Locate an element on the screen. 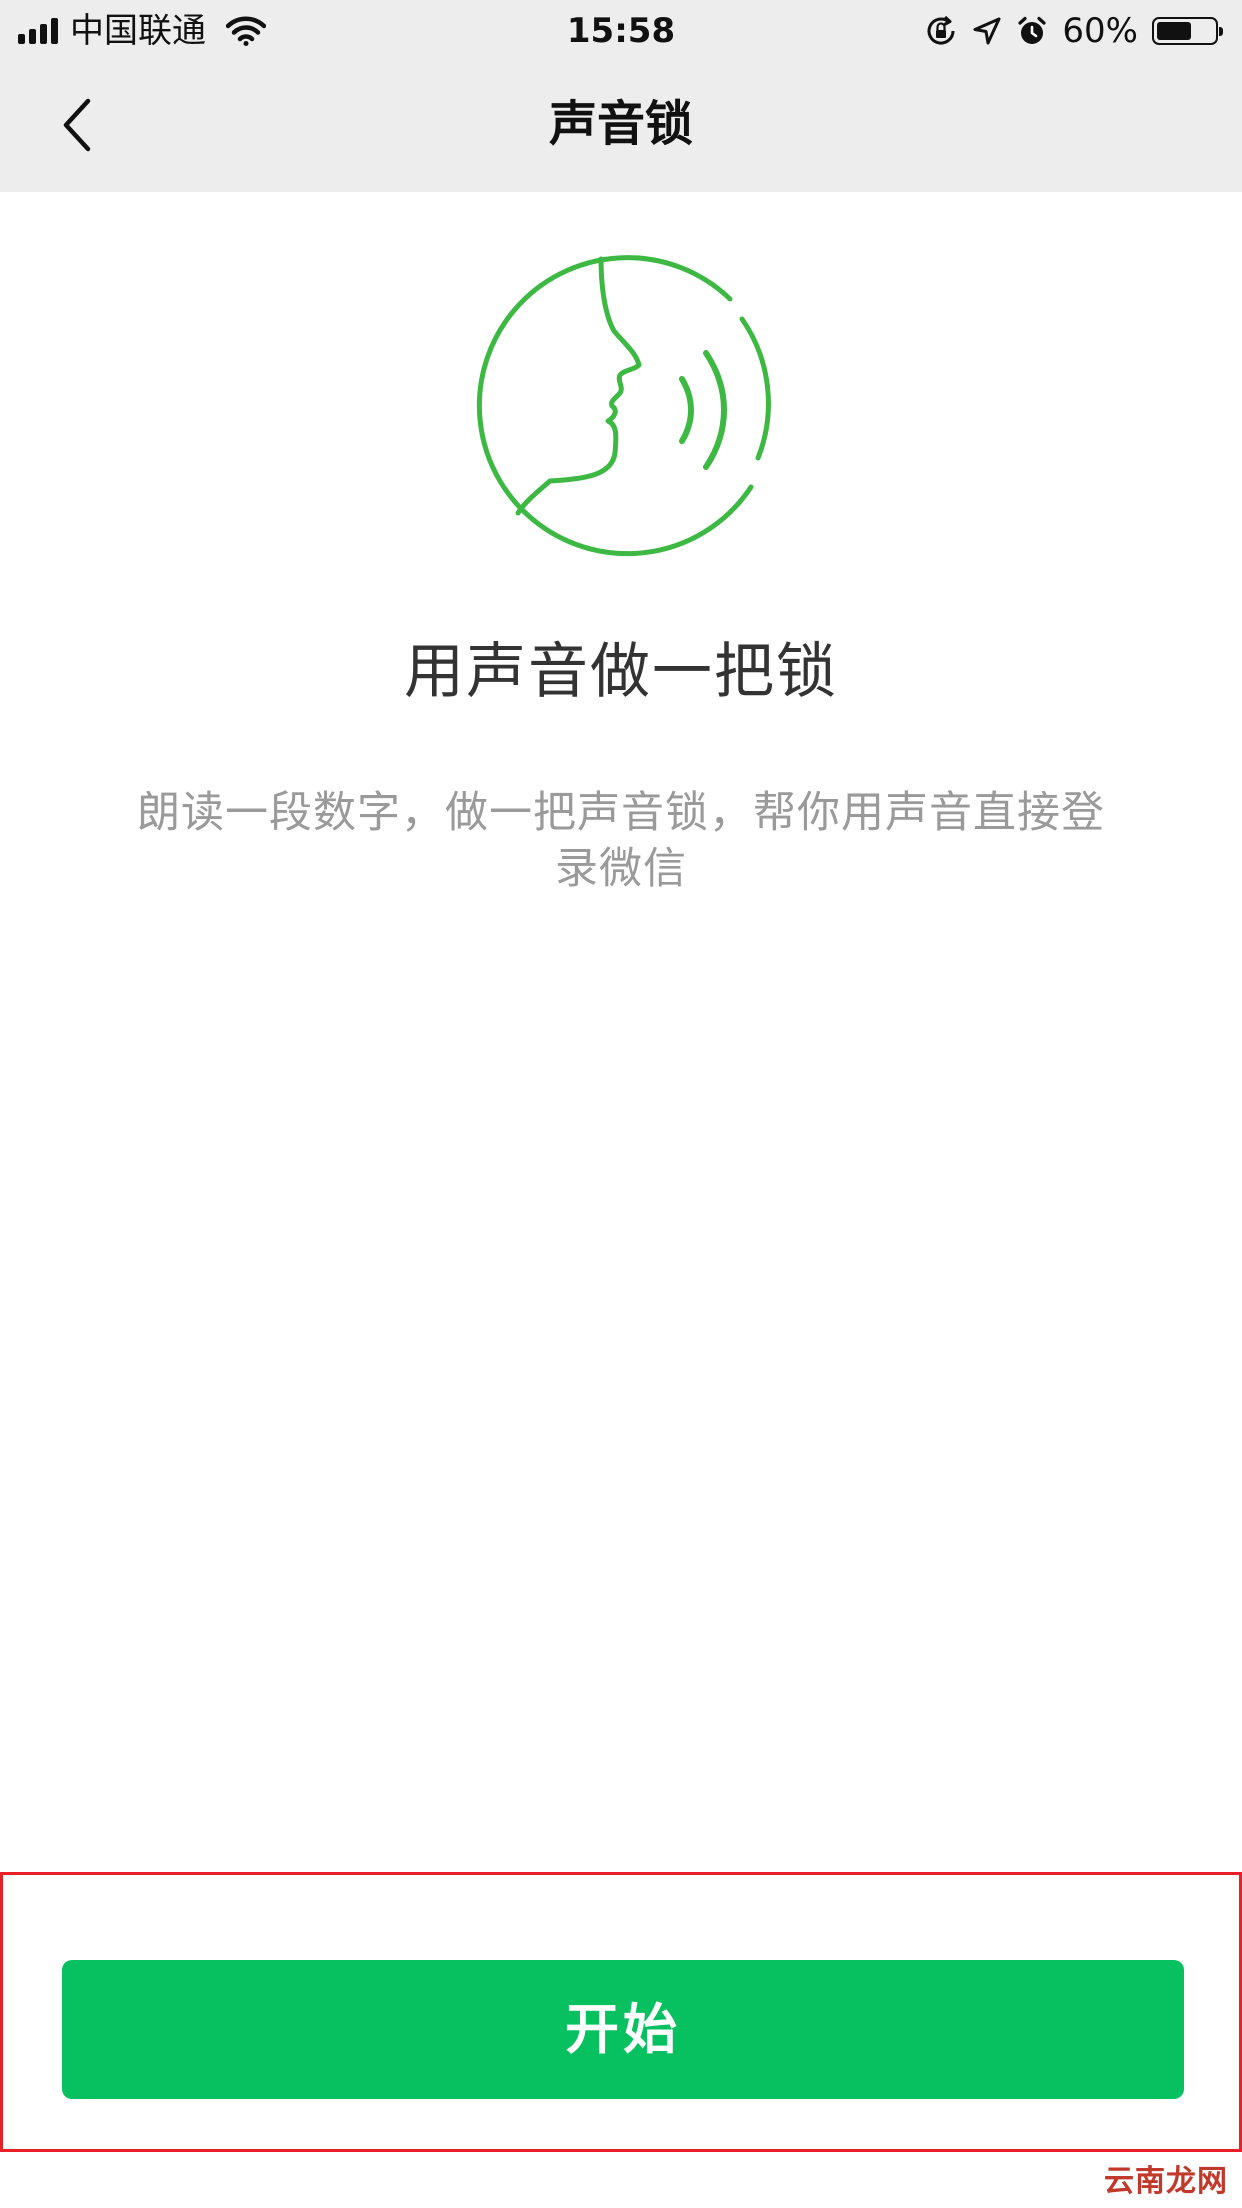 This screenshot has height=2208, width=1242. page-title: 声音锁 is located at coordinates (620, 124).